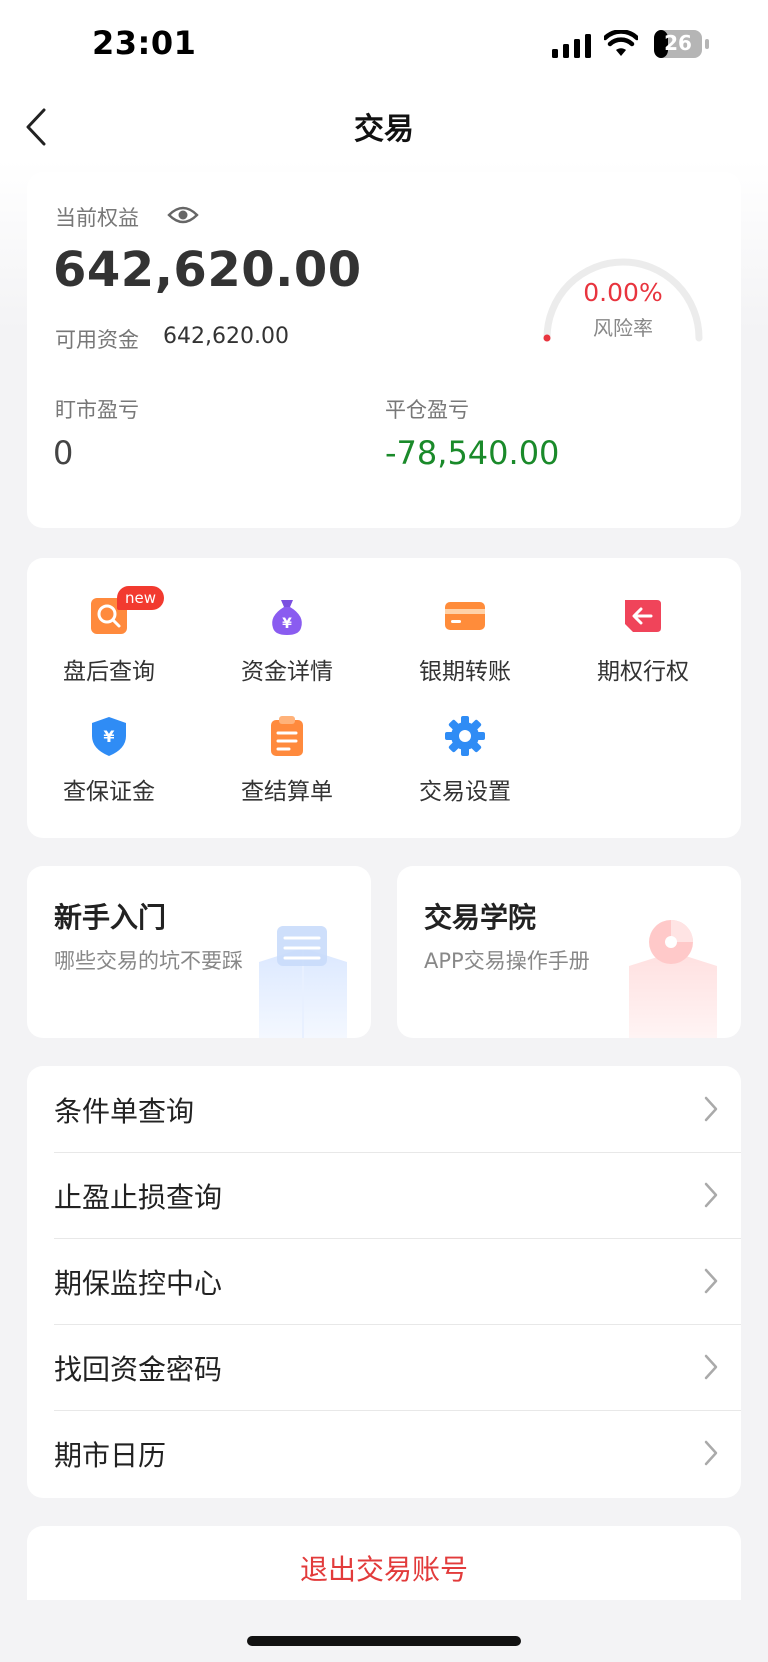  What do you see at coordinates (643, 672) in the screenshot?
I see `grid-item-label: 期权行权` at bounding box center [643, 672].